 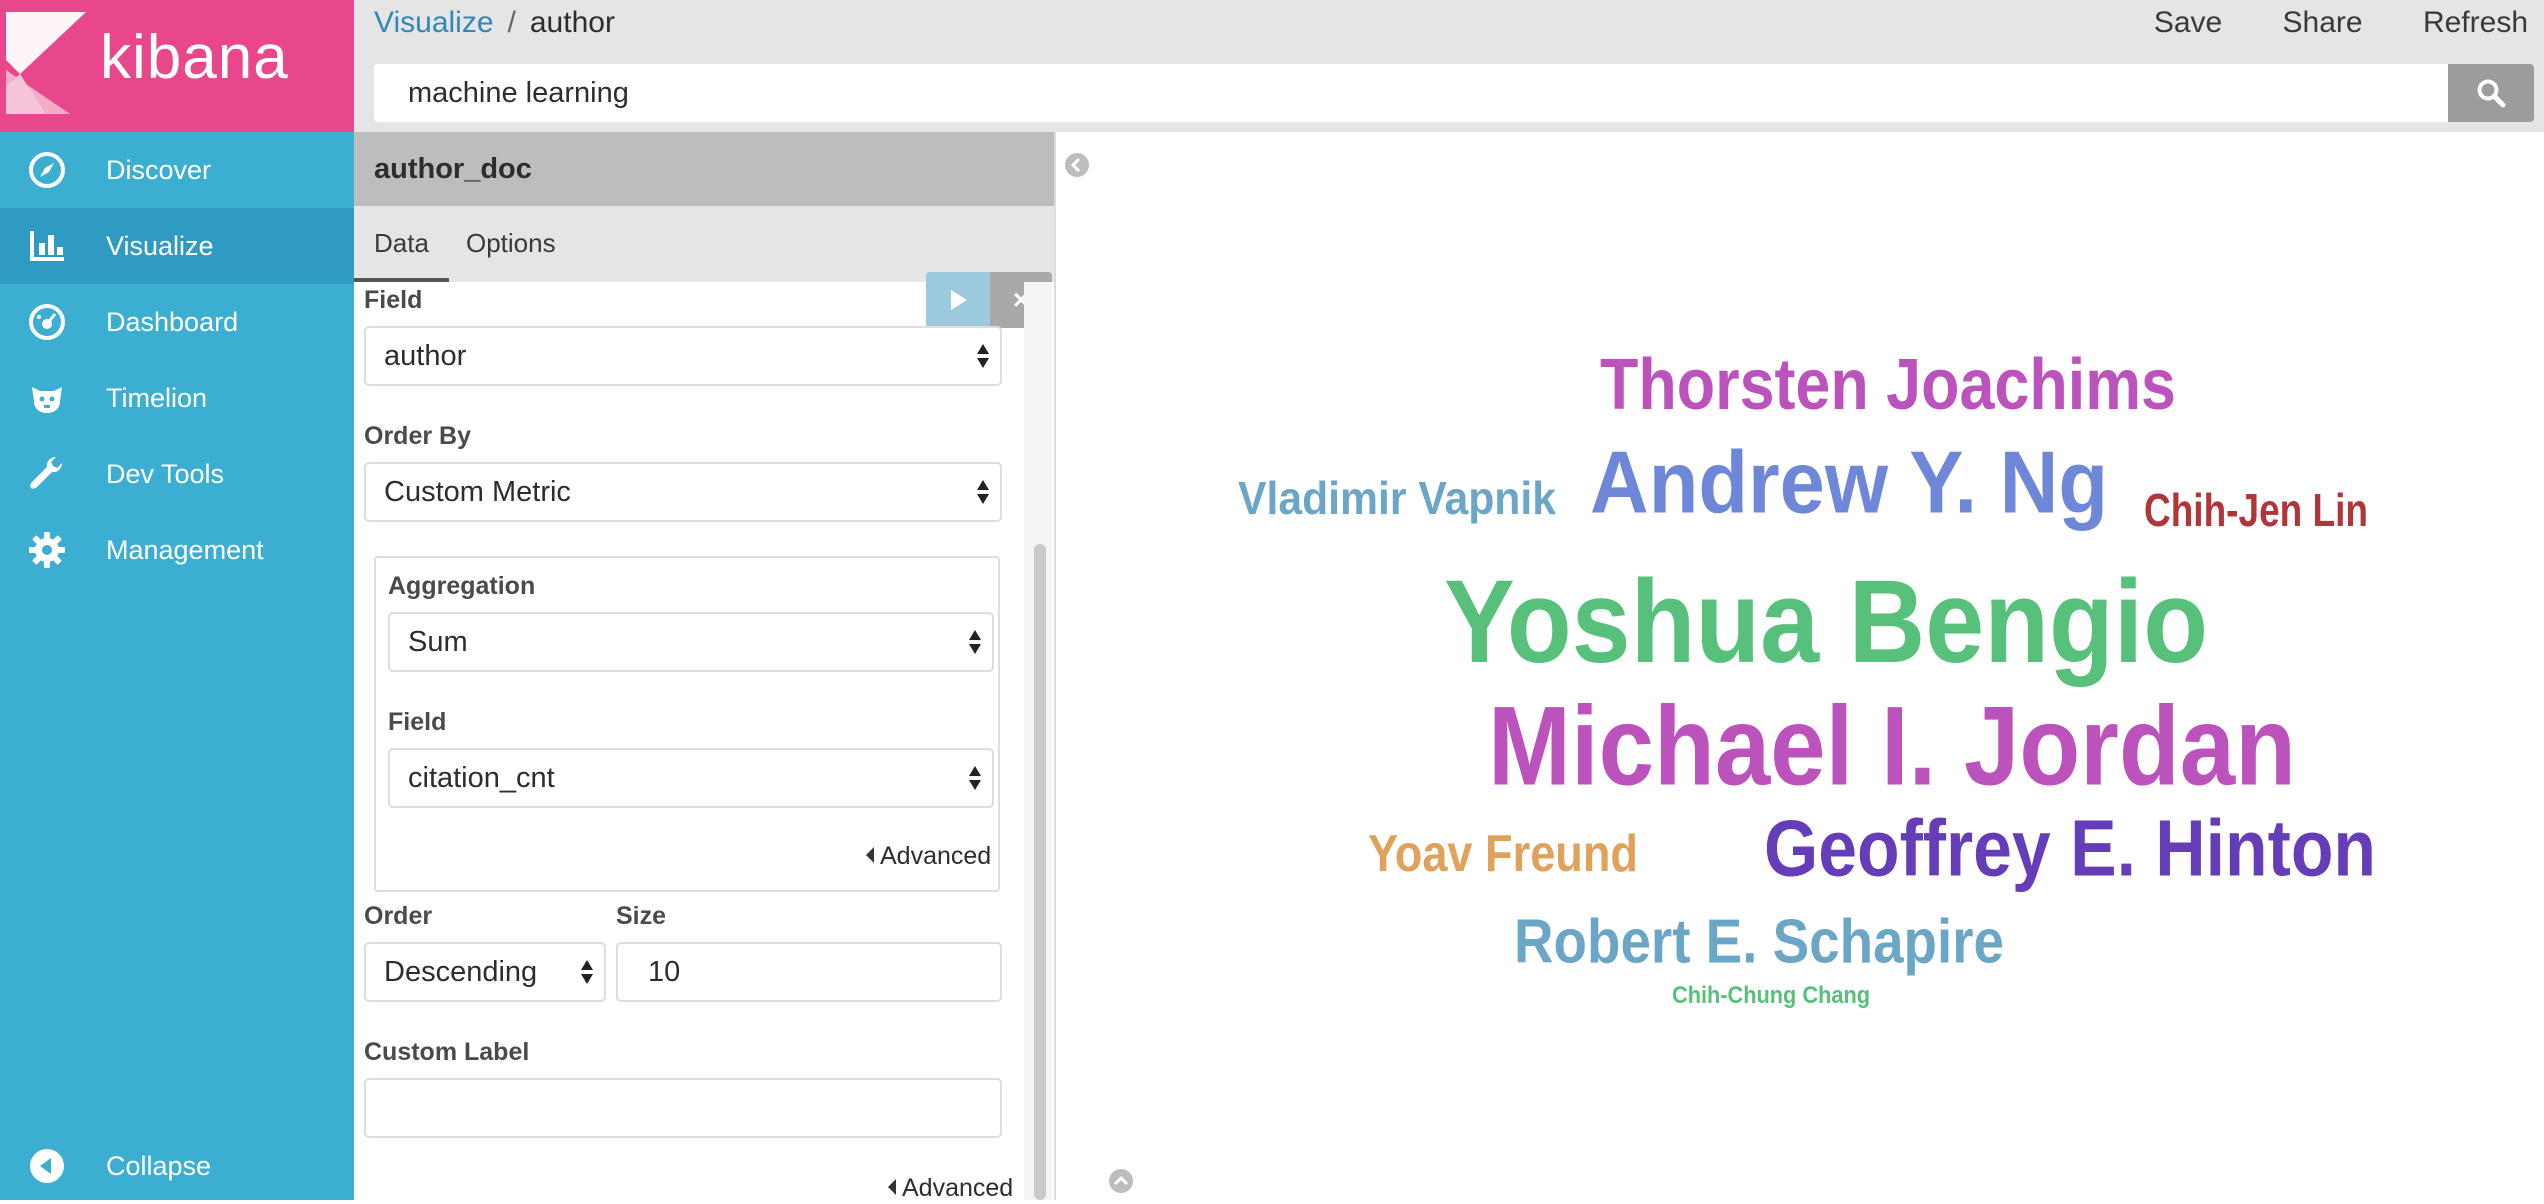 What do you see at coordinates (1771, 995) in the screenshot?
I see `tag-cloud-word: Chih-Chung Chang` at bounding box center [1771, 995].